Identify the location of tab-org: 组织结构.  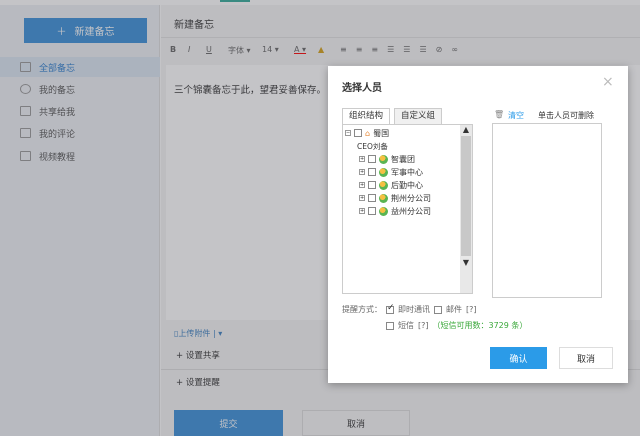
(366, 116).